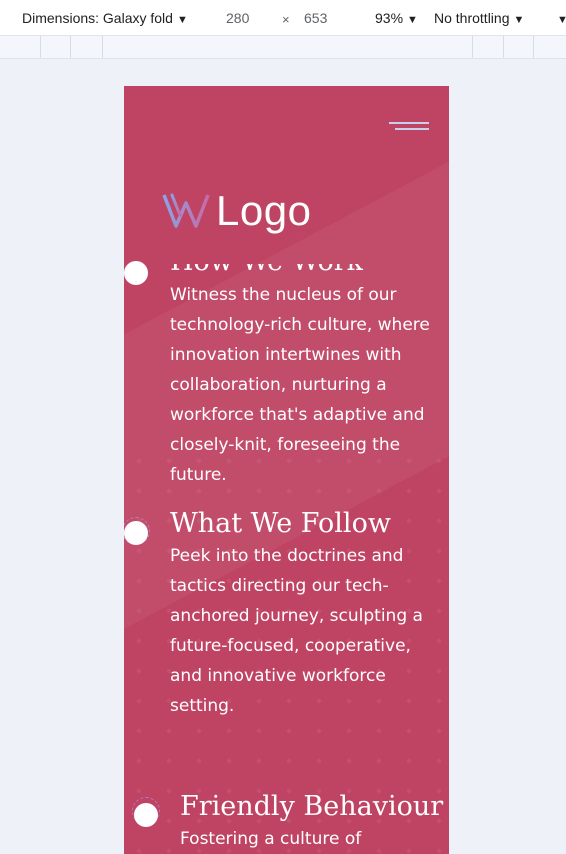 Image resolution: width=566 pixels, height=854 pixels. Describe the element at coordinates (286, 19) in the screenshot. I see `times-icon: ×` at that location.